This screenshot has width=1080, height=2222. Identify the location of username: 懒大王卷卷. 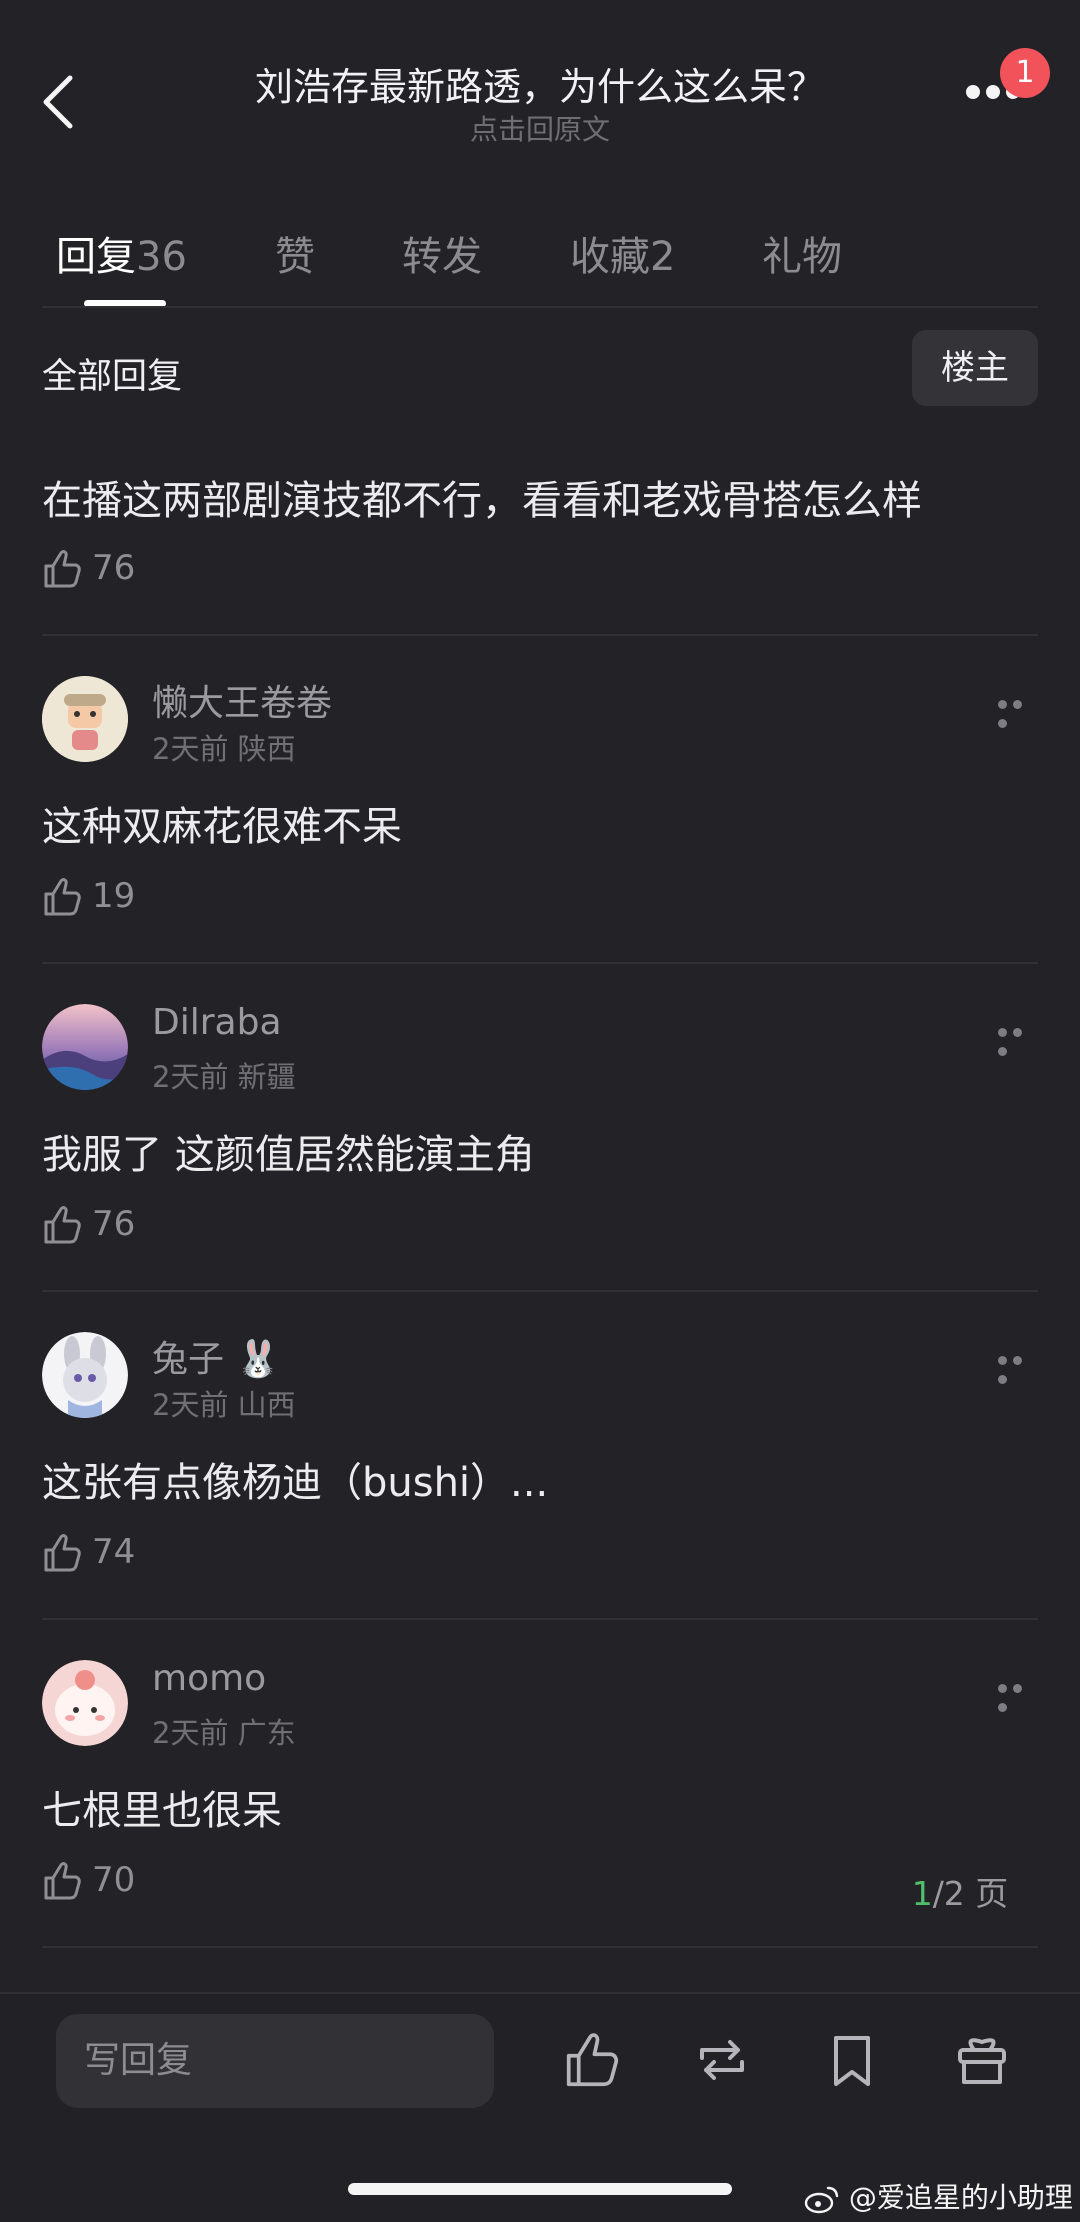
(242, 700).